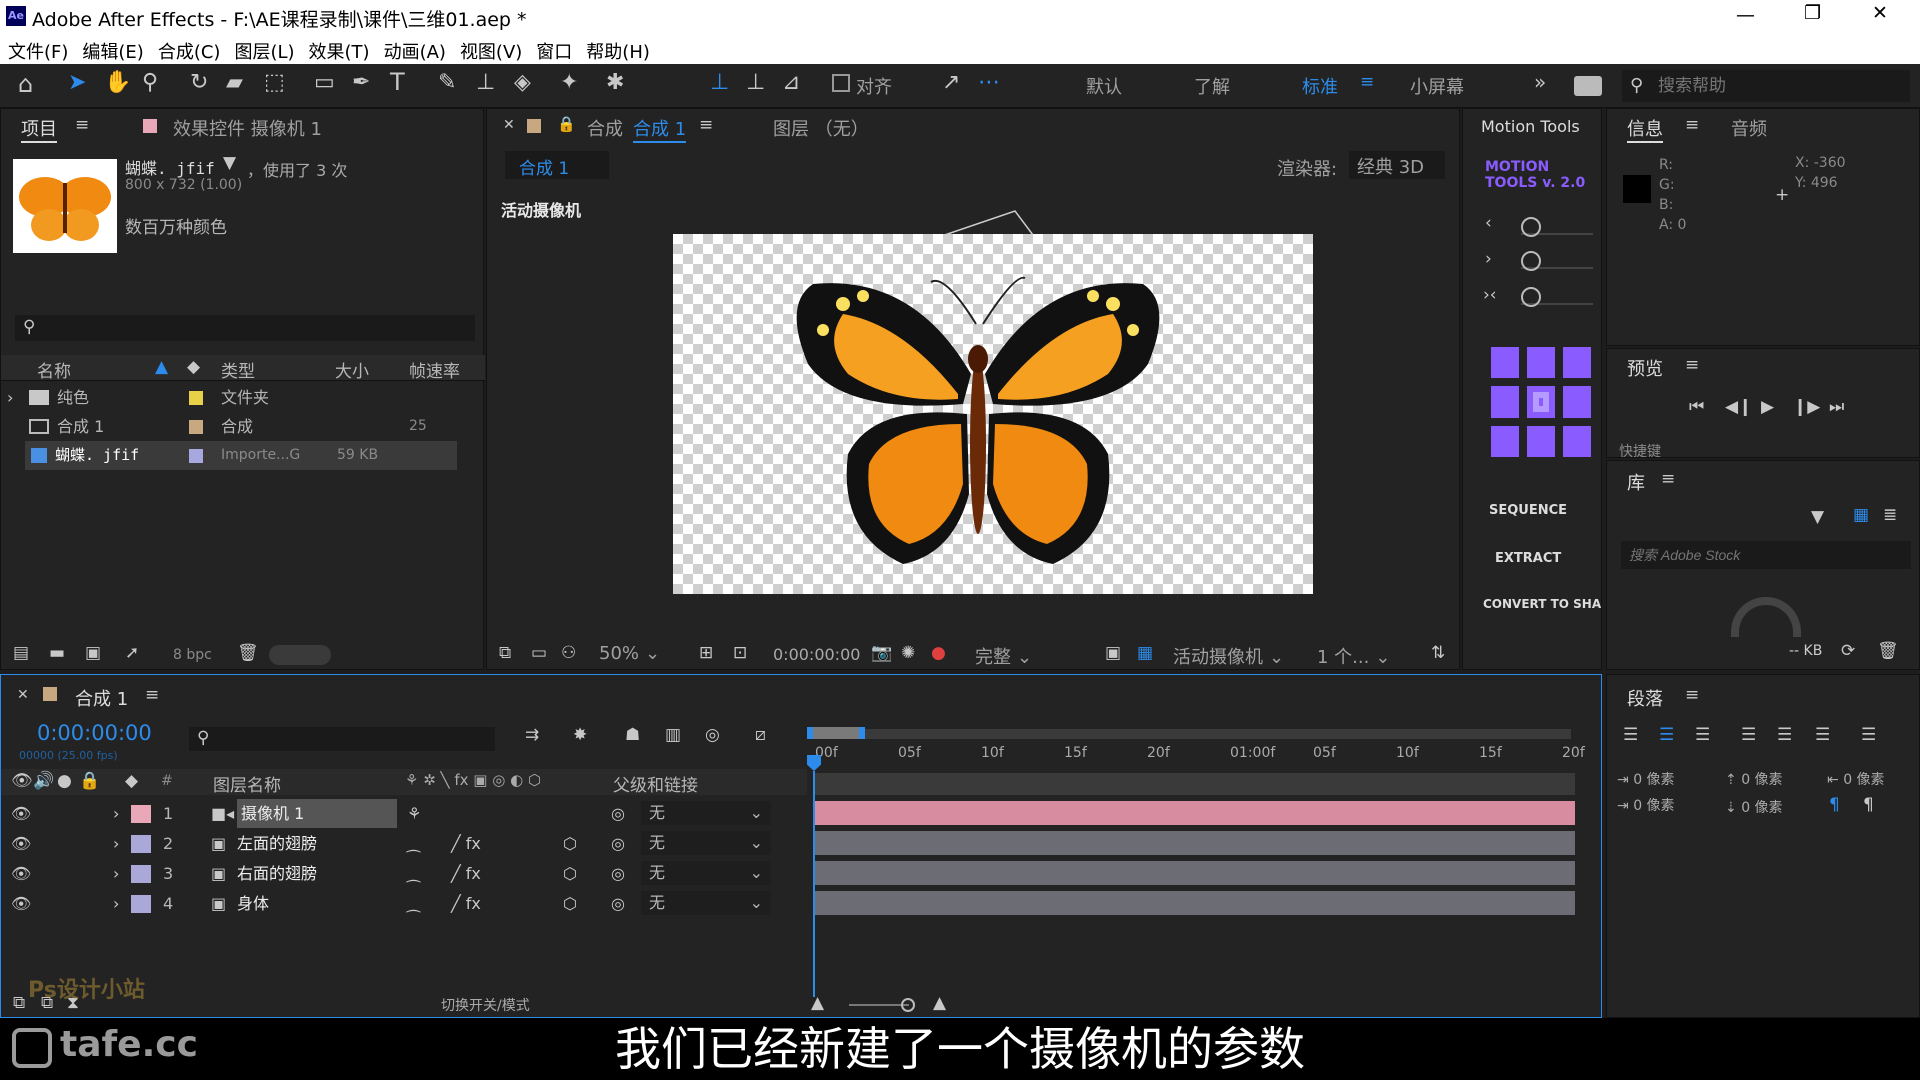 Image resolution: width=1920 pixels, height=1080 pixels. I want to click on menu-item: 窗口, so click(554, 52).